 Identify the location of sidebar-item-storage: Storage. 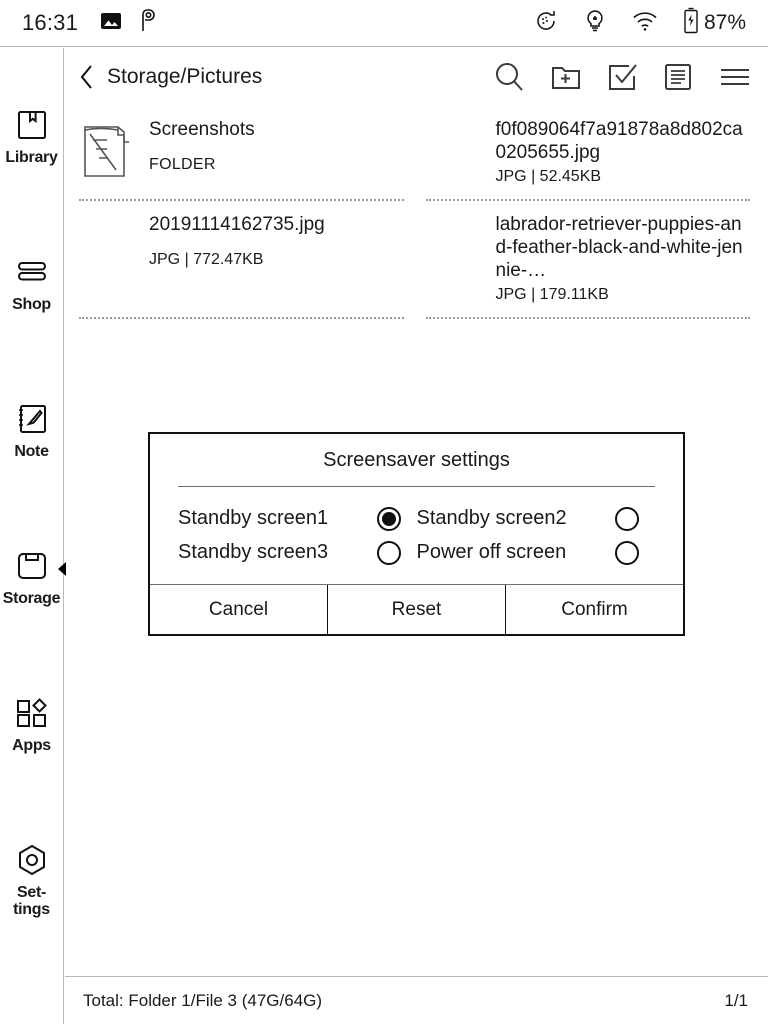
(33, 576).